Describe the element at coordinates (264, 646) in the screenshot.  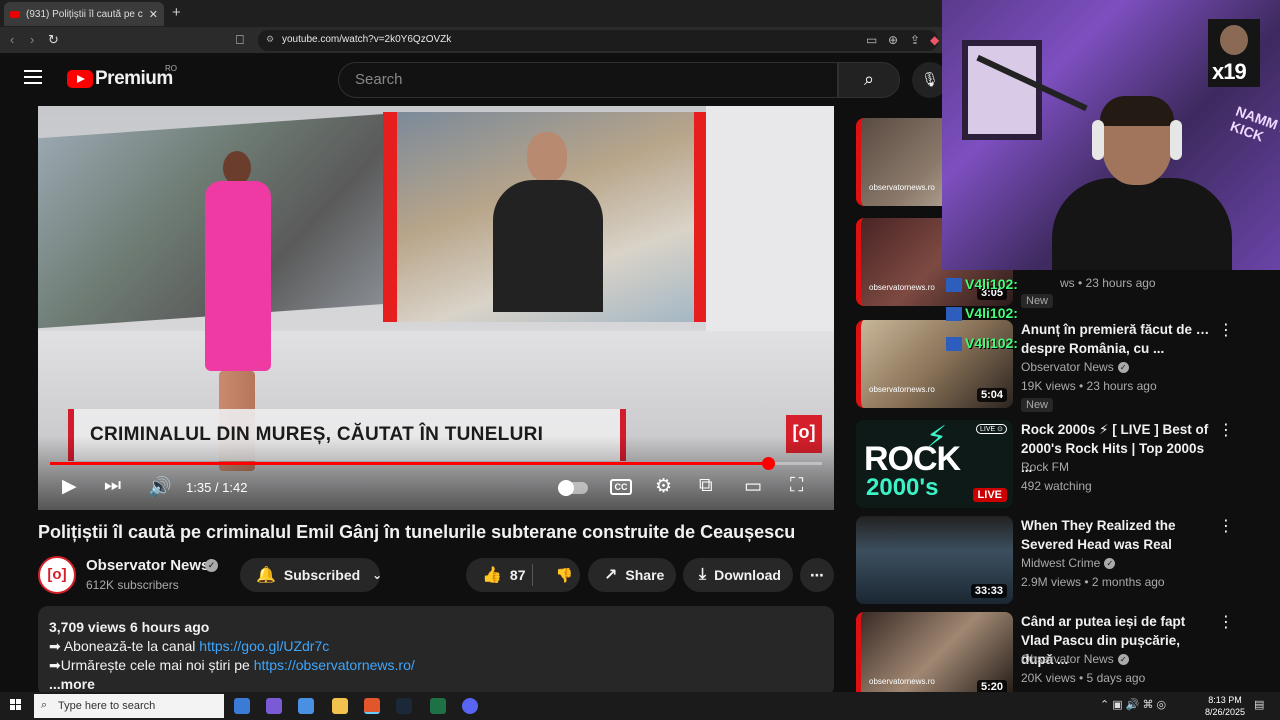
I see `subscribe-link: https://goo.gl/UZdr7c` at that location.